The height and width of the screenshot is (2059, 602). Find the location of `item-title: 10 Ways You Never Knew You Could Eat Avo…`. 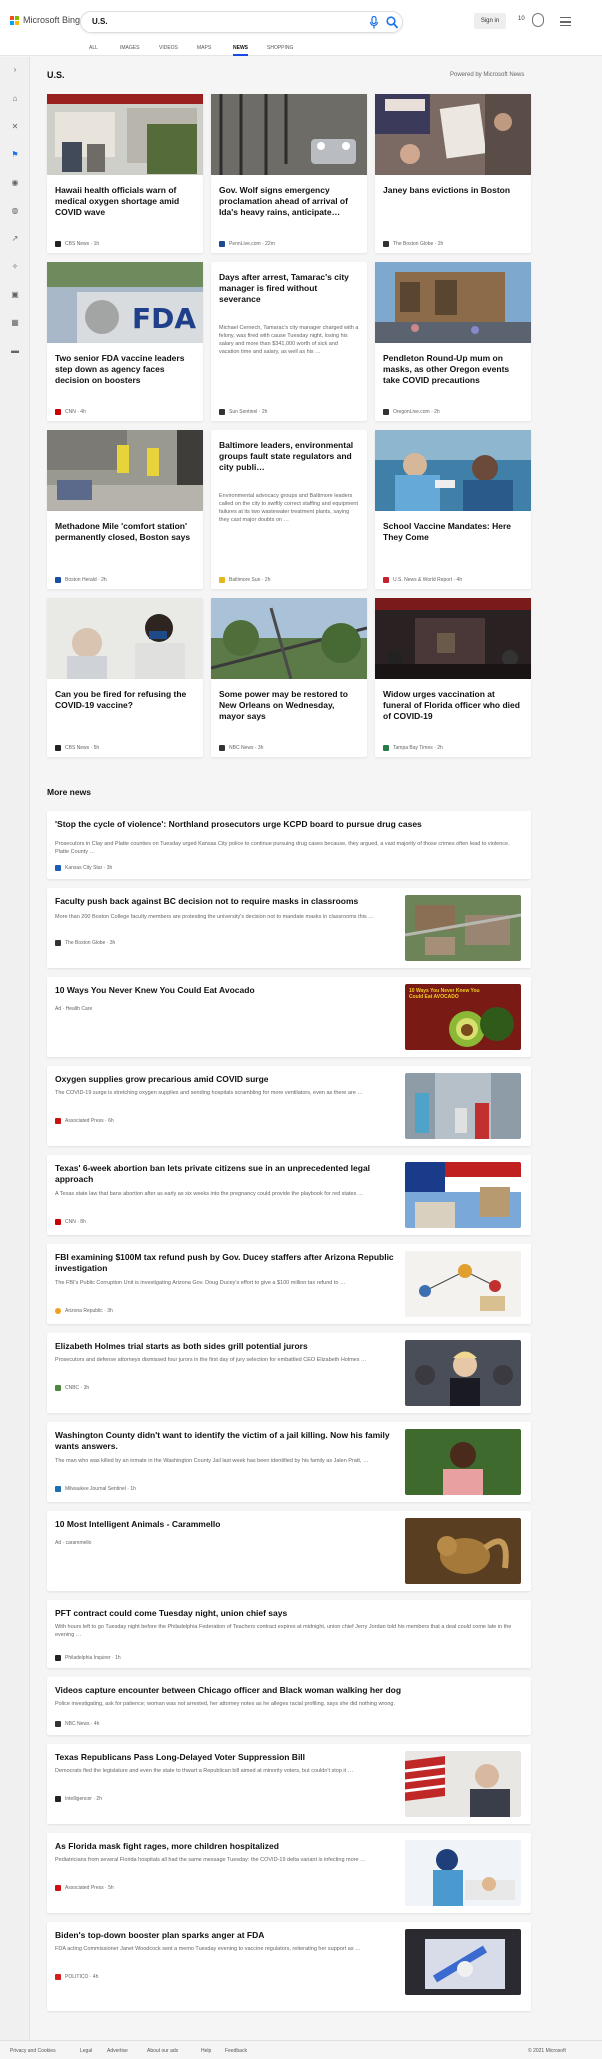

item-title: 10 Ways You Never Knew You Could Eat Avo… is located at coordinates (225, 990).